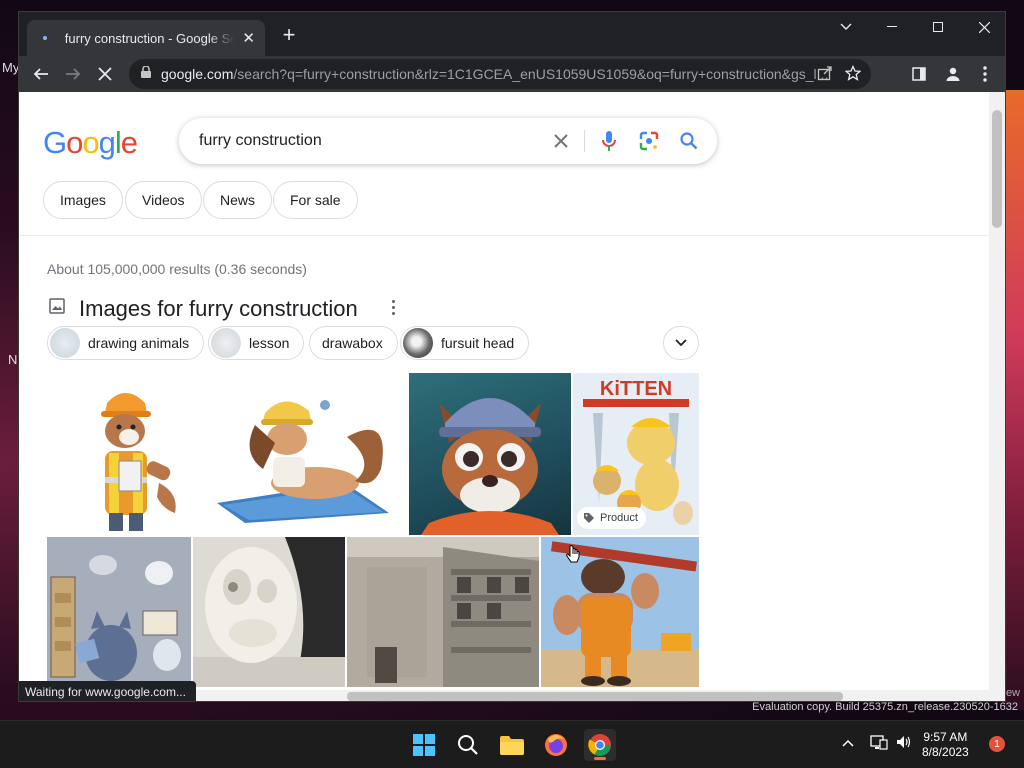 This screenshot has height=768, width=1024. What do you see at coordinates (393, 307) in the screenshot?
I see `images-more-options-icon` at bounding box center [393, 307].